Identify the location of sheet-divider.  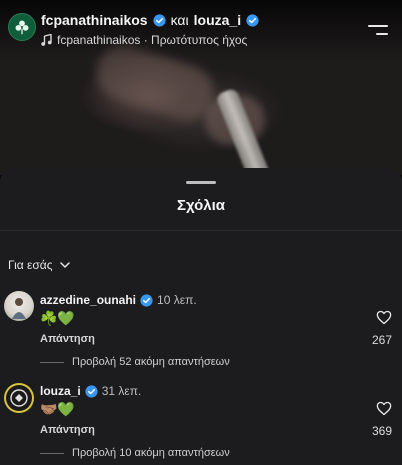
(201, 230).